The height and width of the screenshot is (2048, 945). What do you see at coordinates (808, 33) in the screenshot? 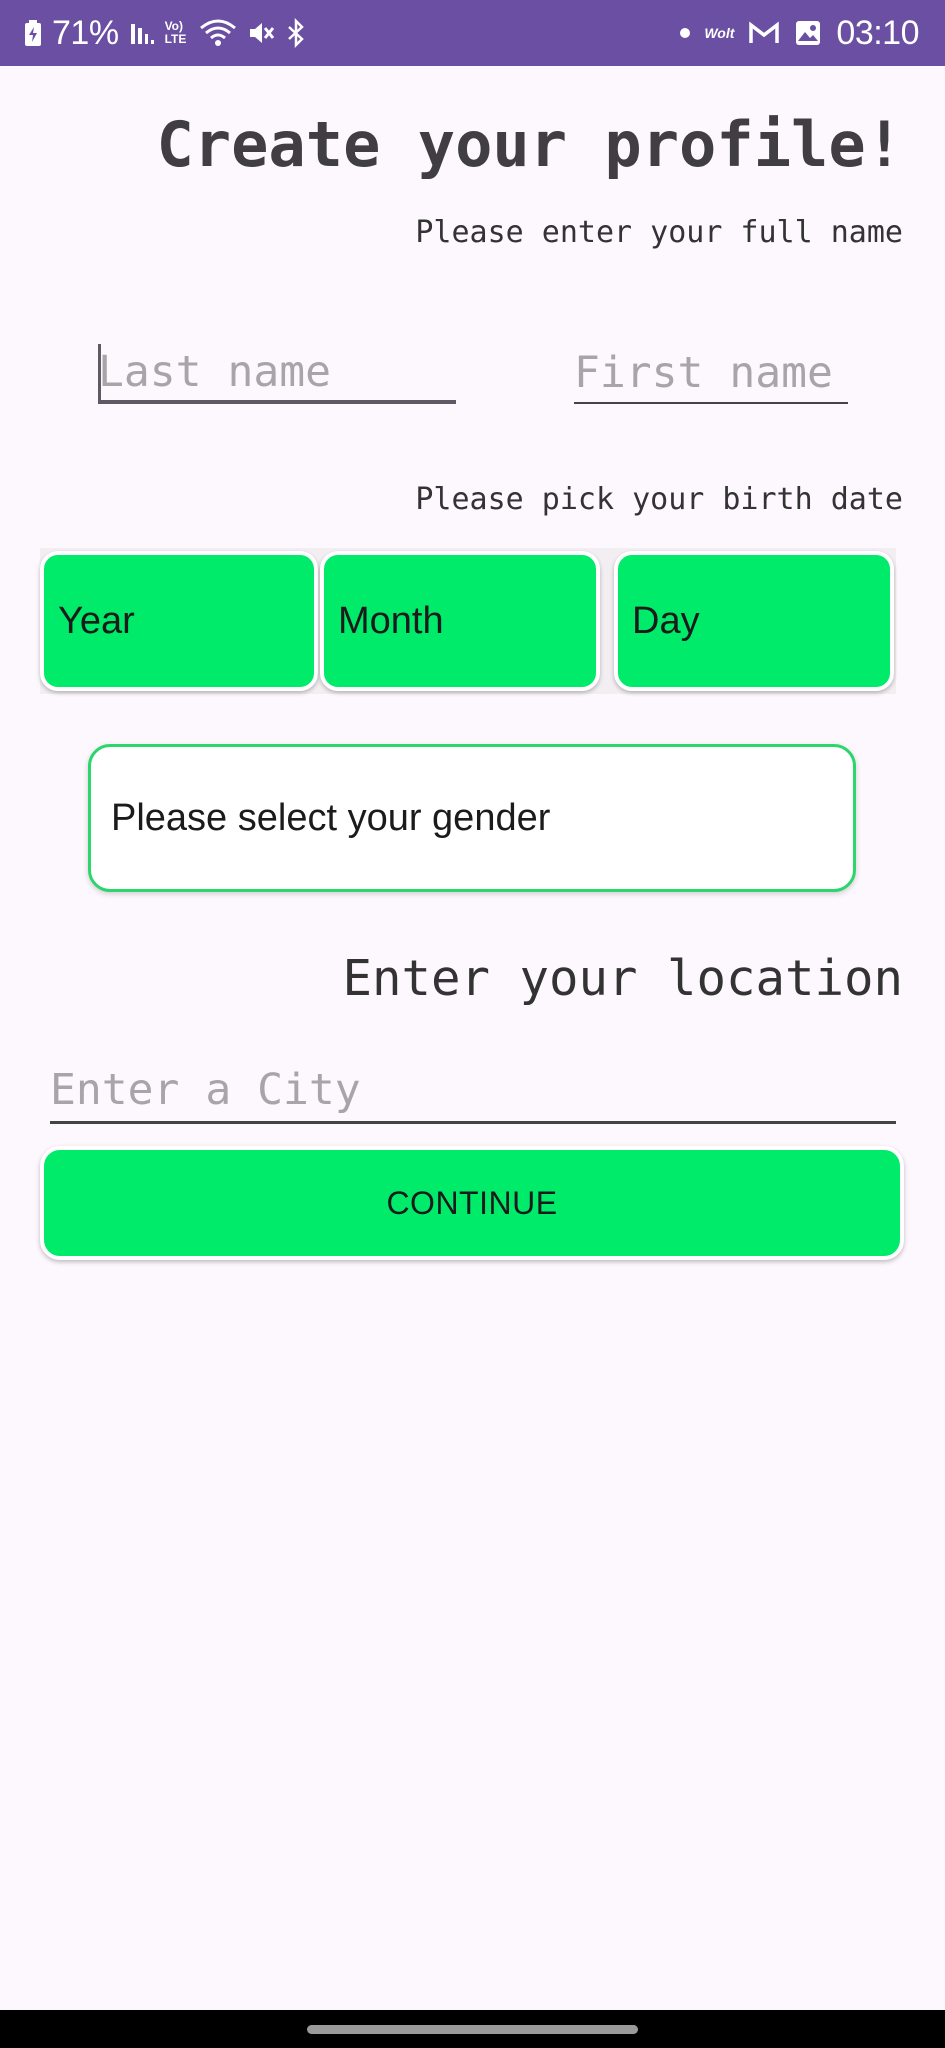
I see `gallery-icon` at bounding box center [808, 33].